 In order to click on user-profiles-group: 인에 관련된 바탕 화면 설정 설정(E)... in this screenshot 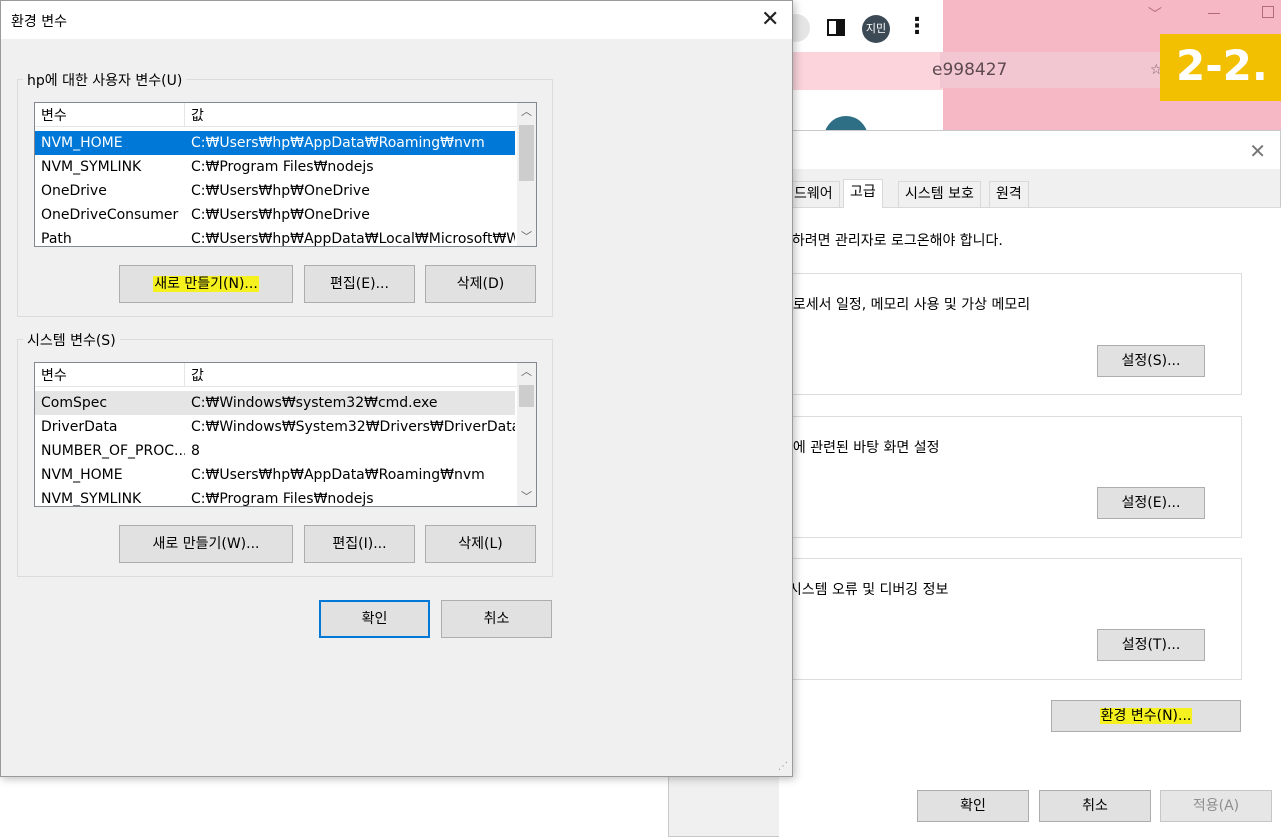, I will do `click(1000, 477)`.